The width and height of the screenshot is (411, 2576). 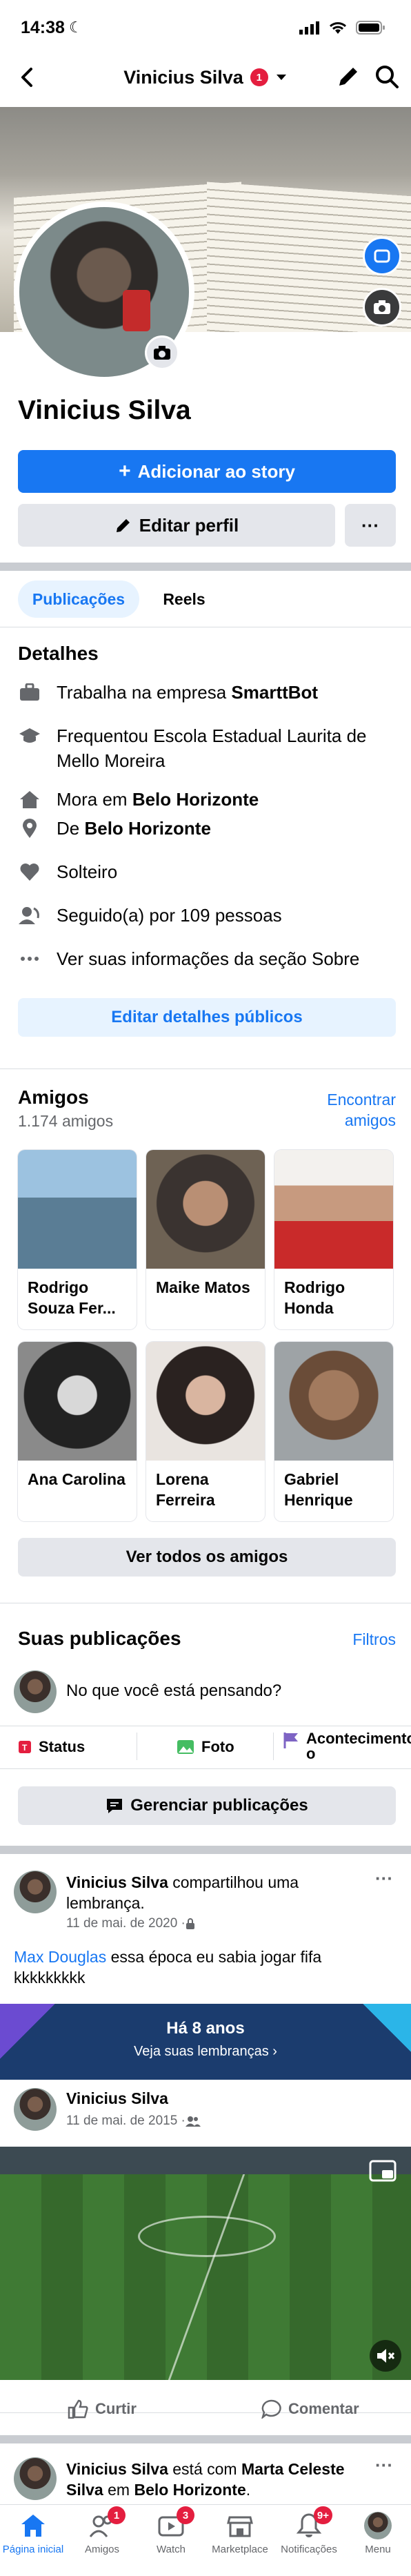 I want to click on photo-button: Foto, so click(x=205, y=1747).